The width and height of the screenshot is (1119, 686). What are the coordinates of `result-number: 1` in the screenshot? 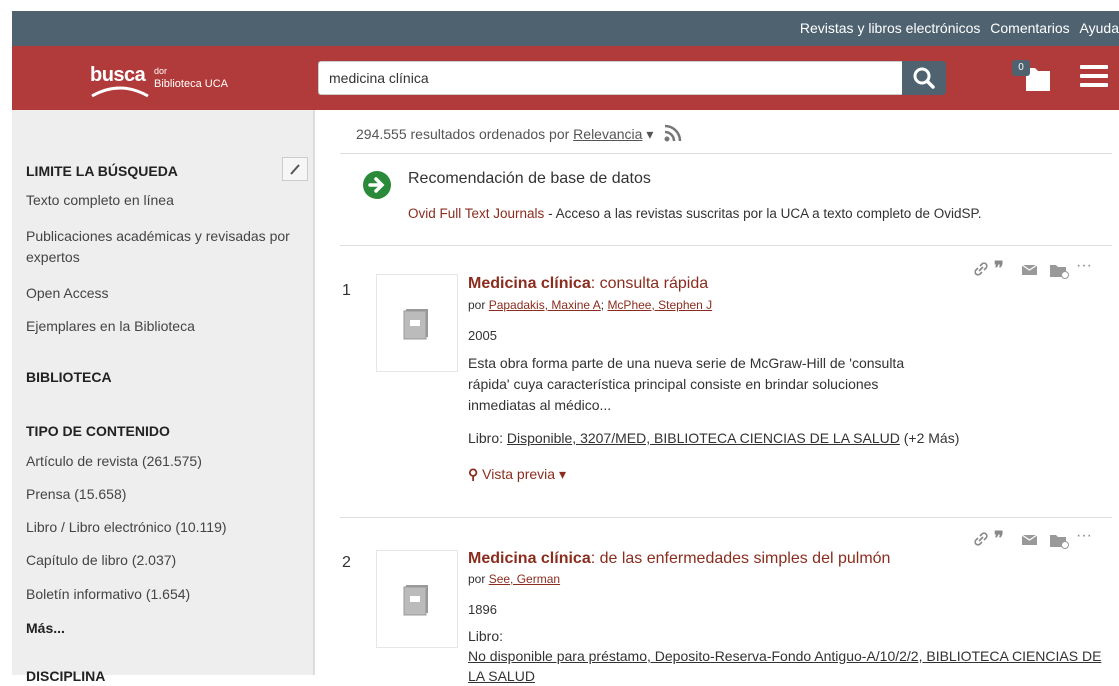 It's located at (346, 290).